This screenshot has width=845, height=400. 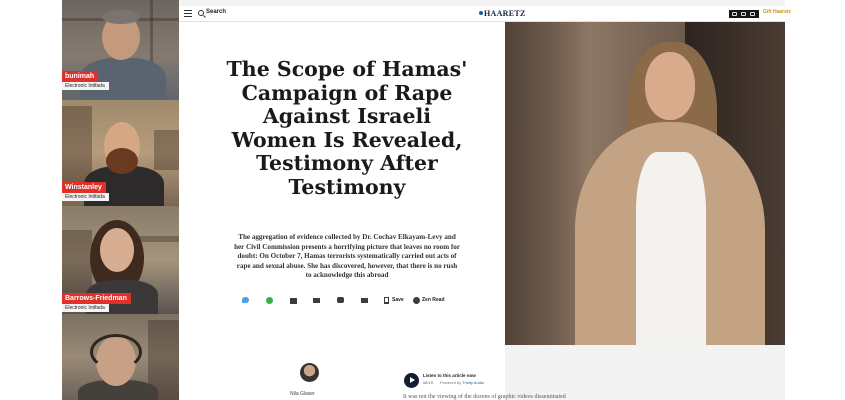 What do you see at coordinates (121, 17) in the screenshot?
I see `participant-hair` at bounding box center [121, 17].